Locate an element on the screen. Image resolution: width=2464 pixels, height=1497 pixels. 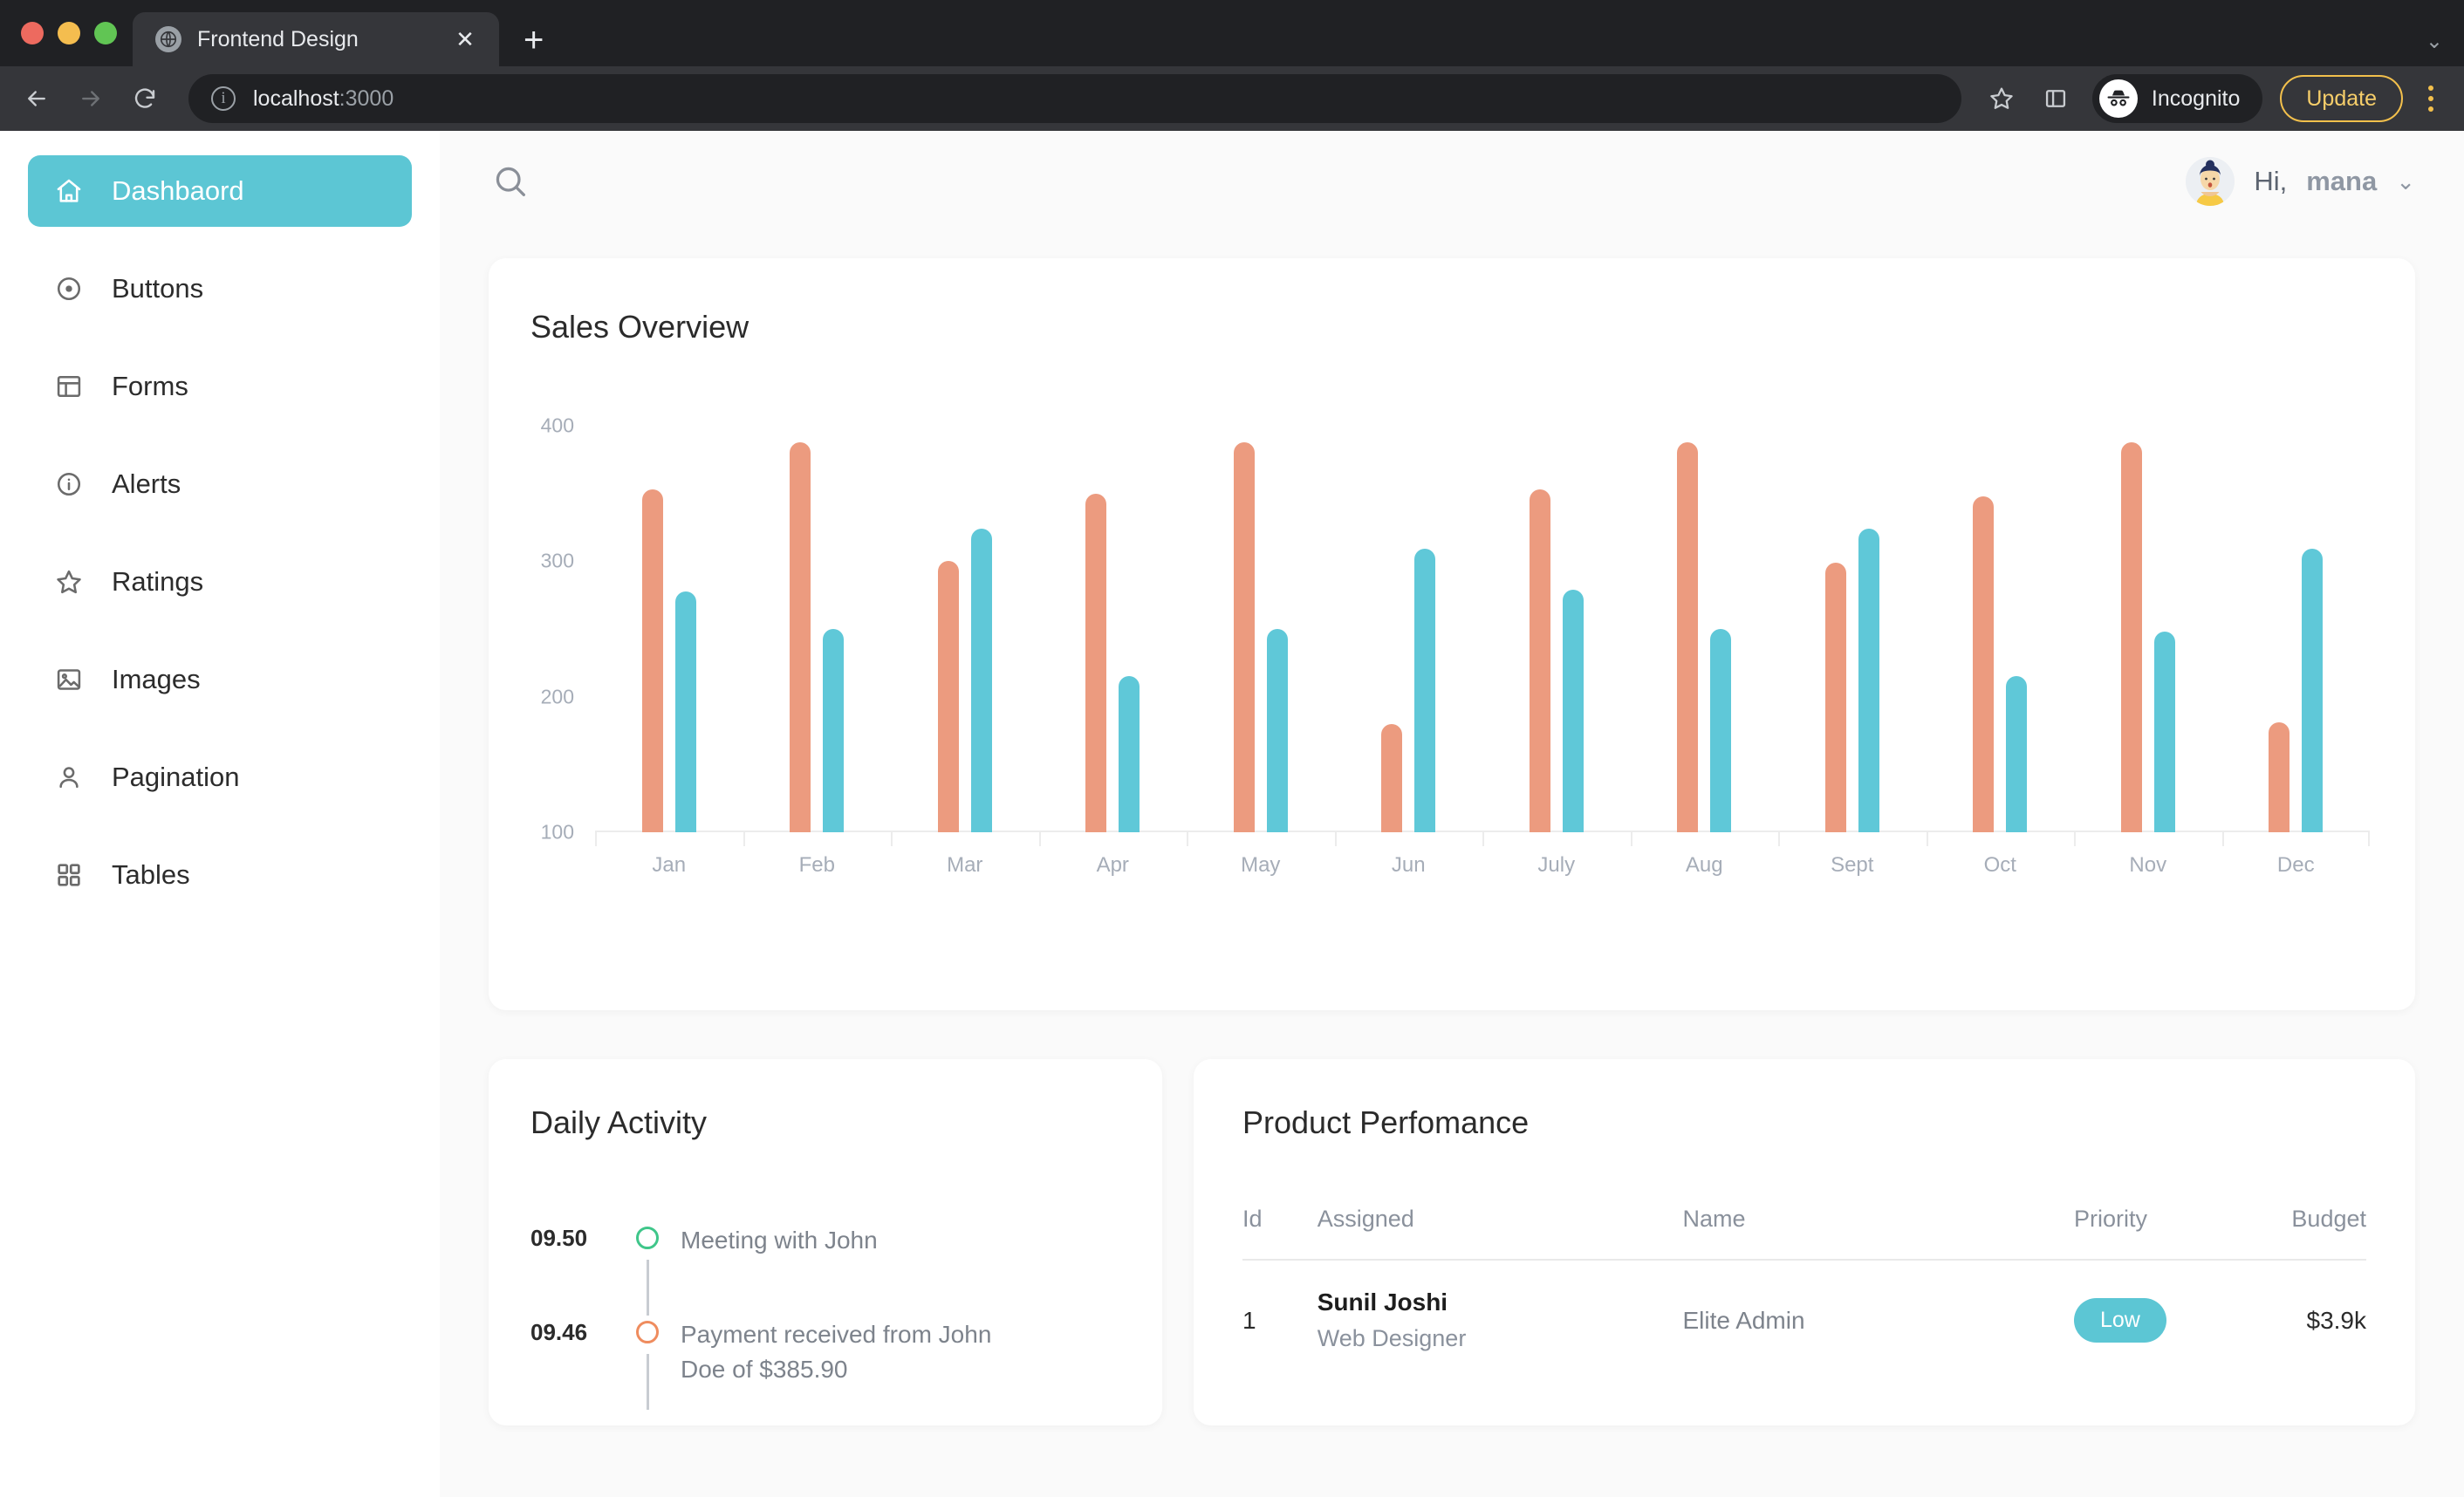
card-title: Product Perfomance is located at coordinates (1386, 1122).